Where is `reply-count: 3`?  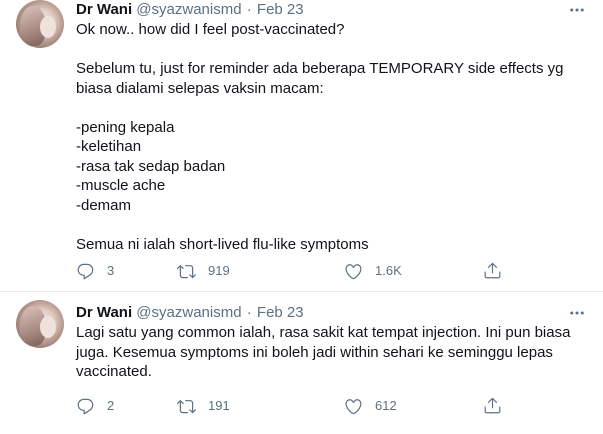 reply-count: 3 is located at coordinates (111, 270).